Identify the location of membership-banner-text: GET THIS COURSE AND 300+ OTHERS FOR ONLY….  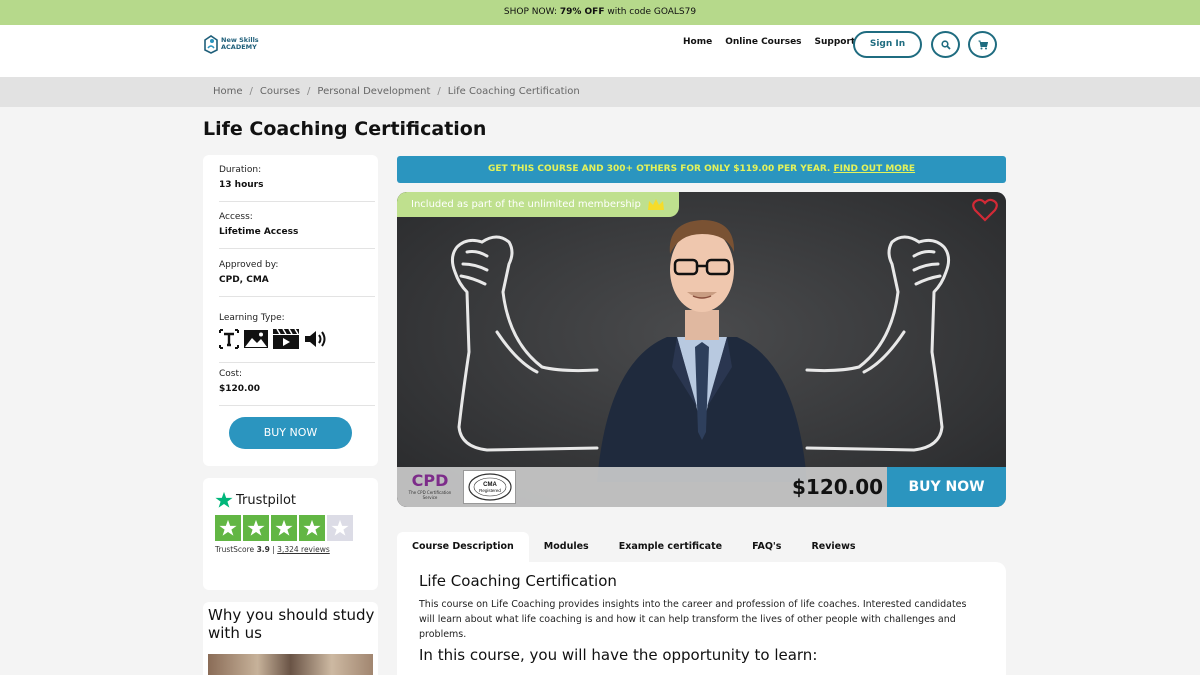
(660, 169).